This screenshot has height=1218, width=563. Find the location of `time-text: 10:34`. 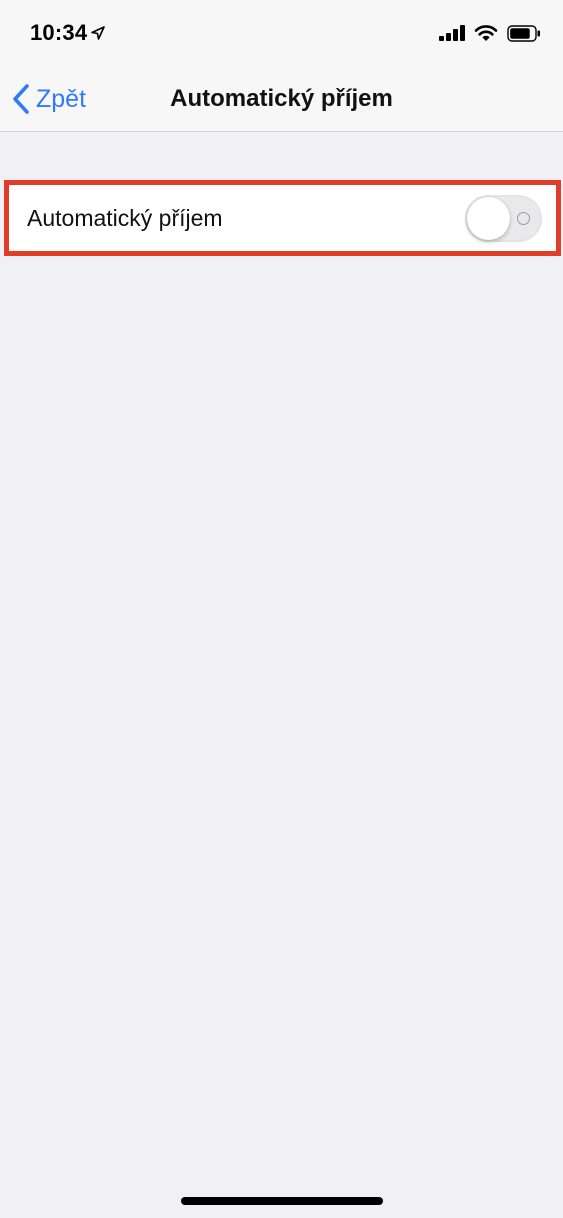

time-text: 10:34 is located at coordinates (59, 32).